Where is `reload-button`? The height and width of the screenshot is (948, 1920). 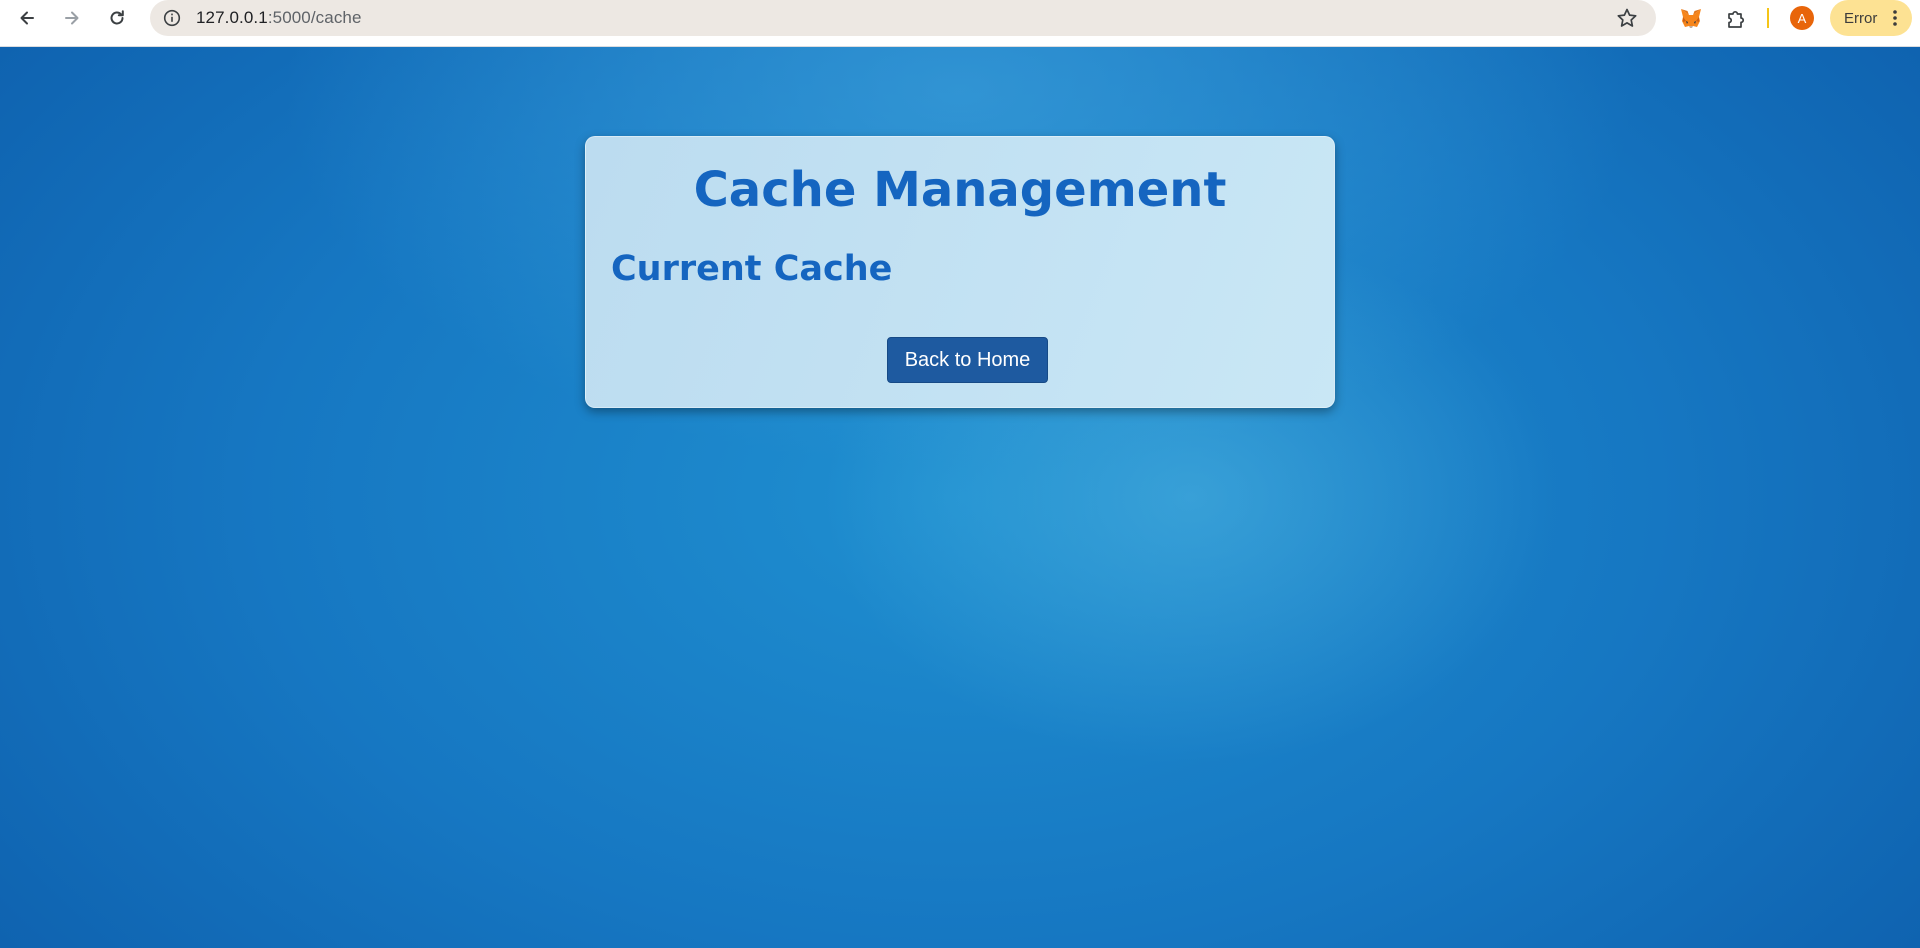 reload-button is located at coordinates (117, 18).